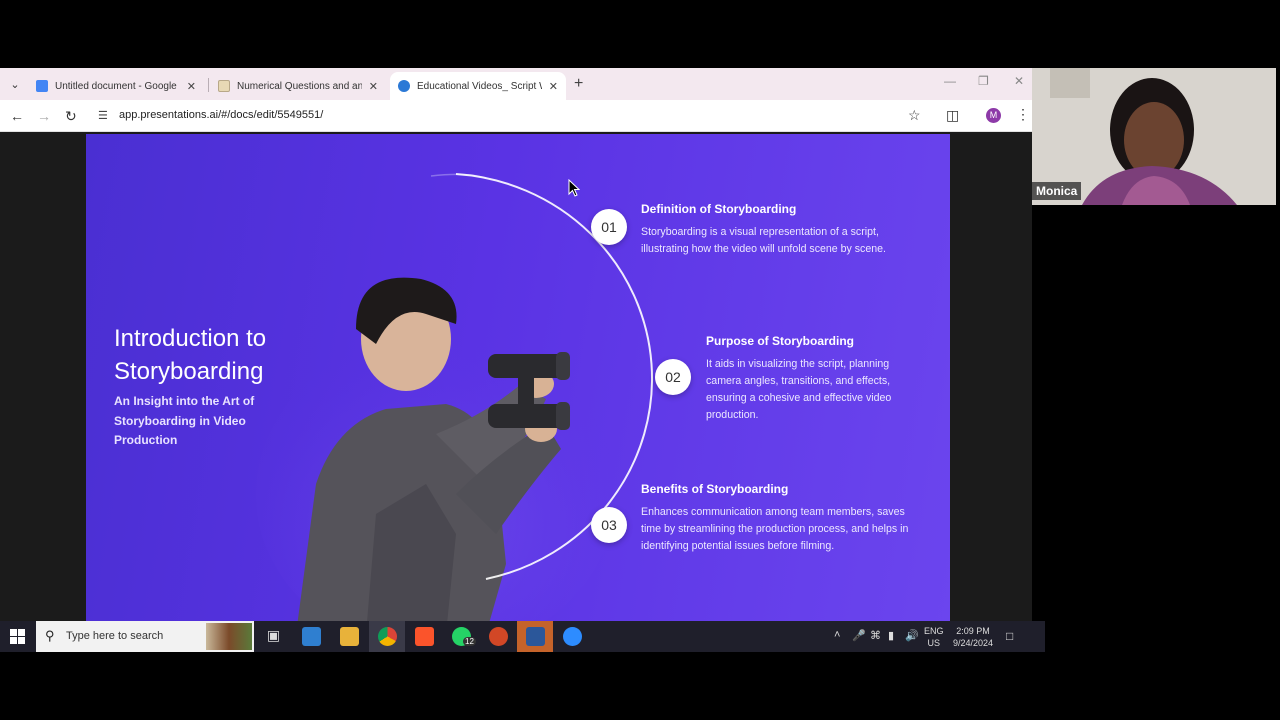 The width and height of the screenshot is (1280, 720). Describe the element at coordinates (1023, 114) in the screenshot. I see `menu-icon: ⋮` at that location.